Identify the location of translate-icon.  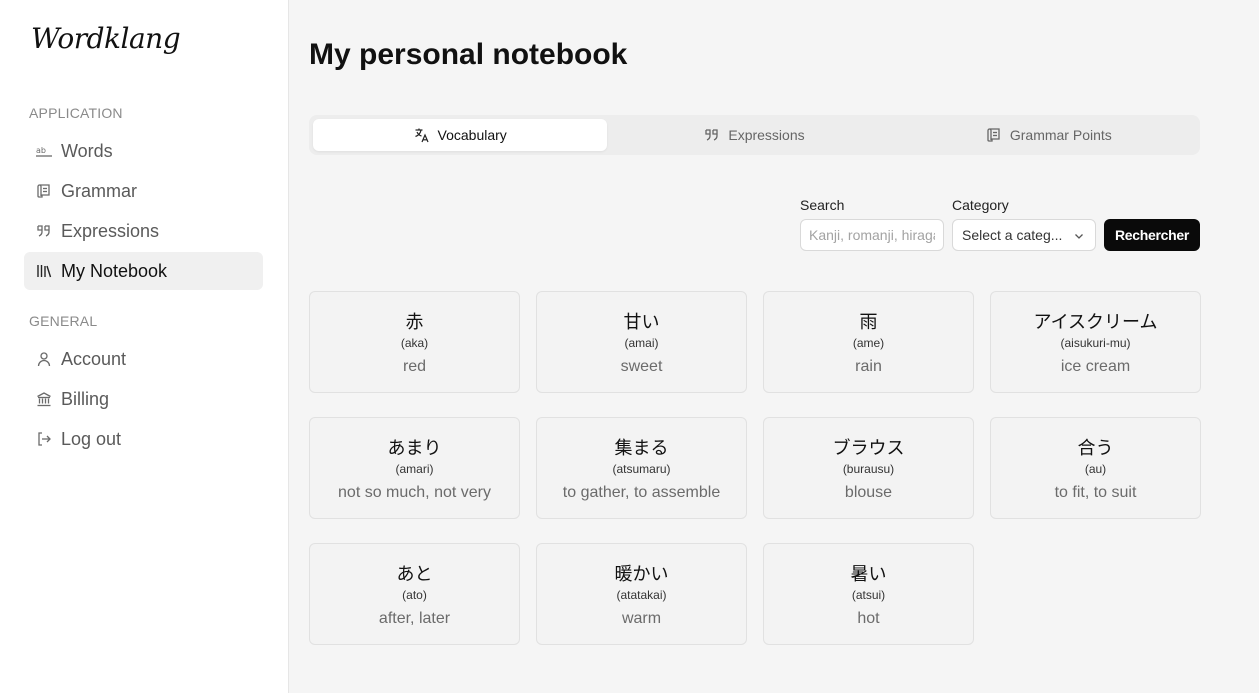
(422, 135).